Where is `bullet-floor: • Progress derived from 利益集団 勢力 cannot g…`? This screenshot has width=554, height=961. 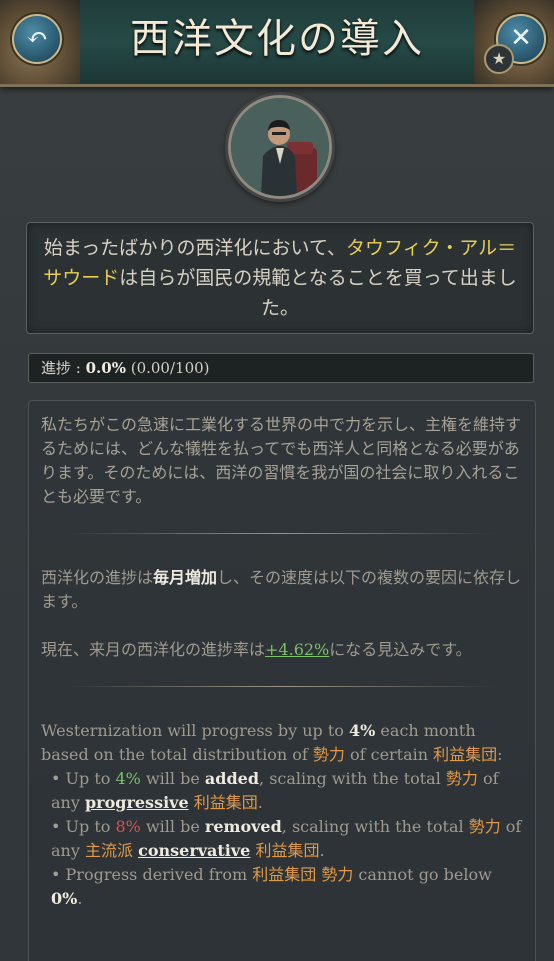
bullet-floor: • Progress derived from 利益集団 勢力 cannot g… is located at coordinates (282, 887).